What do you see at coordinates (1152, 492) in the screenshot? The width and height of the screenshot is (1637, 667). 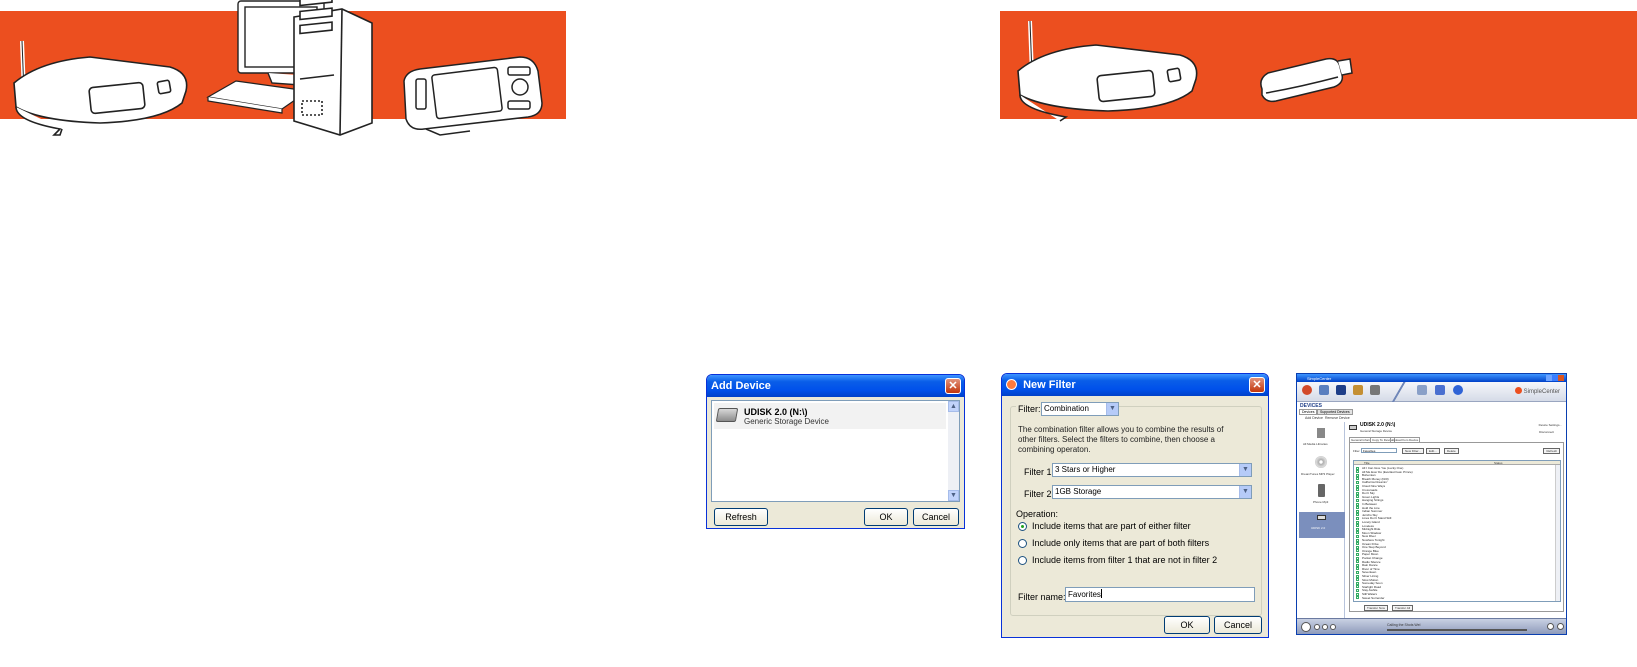 I see `filter2-select: 1GB Storage ▼` at bounding box center [1152, 492].